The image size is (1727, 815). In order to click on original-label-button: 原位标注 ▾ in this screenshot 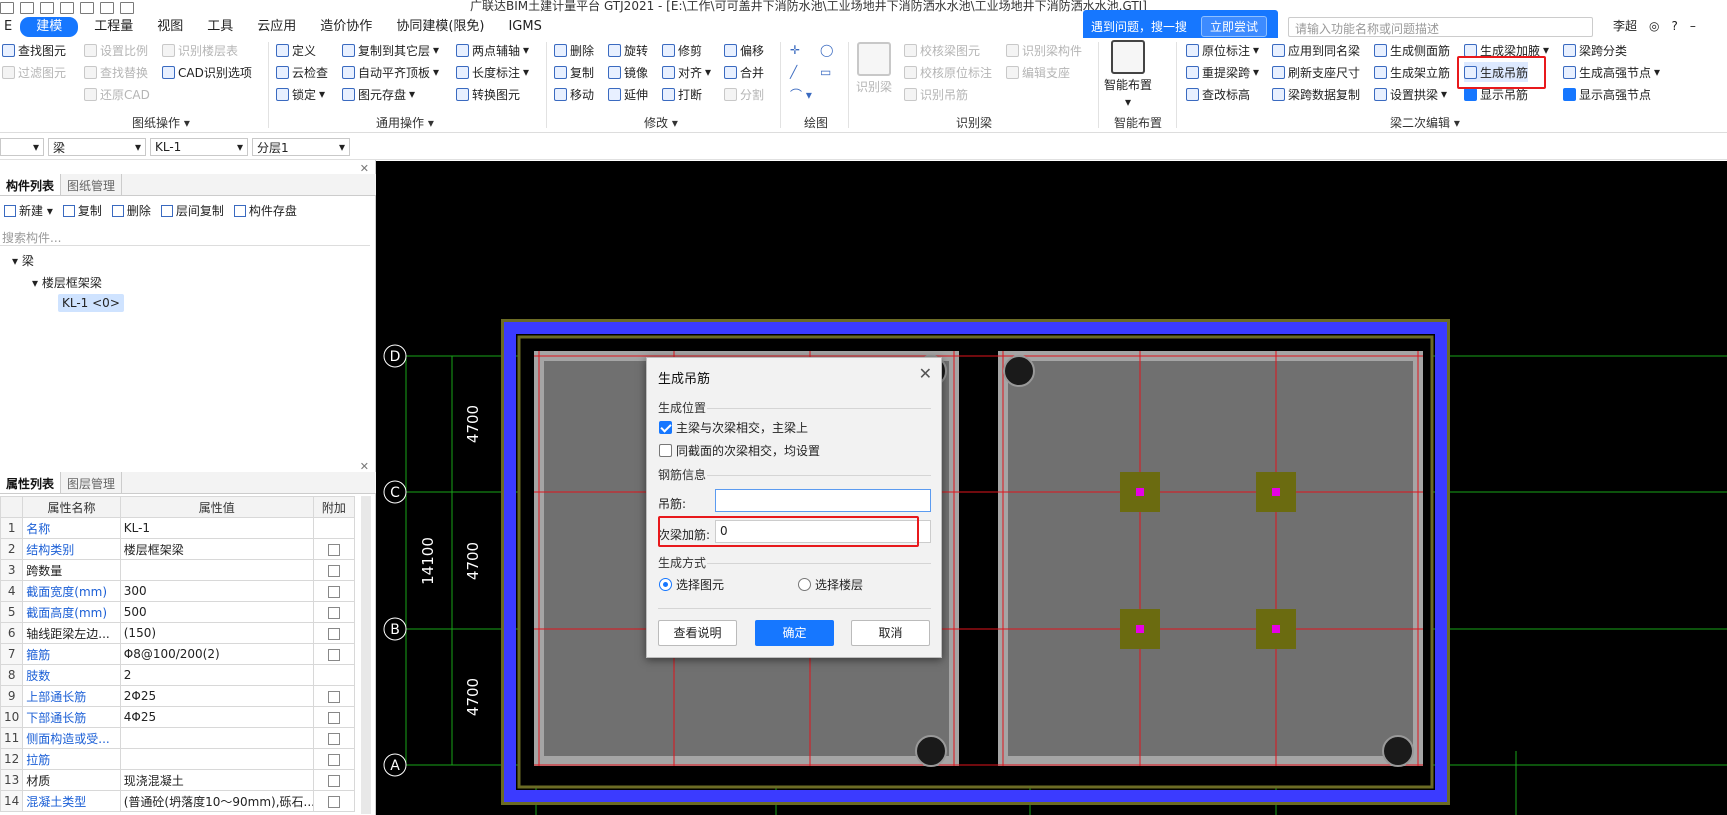, I will do `click(1222, 50)`.